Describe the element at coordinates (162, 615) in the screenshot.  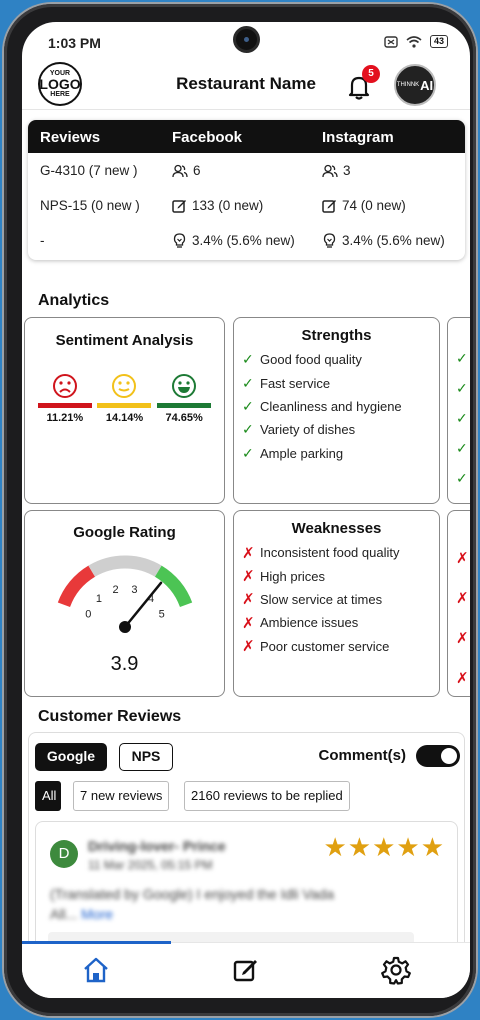
I see `gauge-tick-label: 5` at that location.